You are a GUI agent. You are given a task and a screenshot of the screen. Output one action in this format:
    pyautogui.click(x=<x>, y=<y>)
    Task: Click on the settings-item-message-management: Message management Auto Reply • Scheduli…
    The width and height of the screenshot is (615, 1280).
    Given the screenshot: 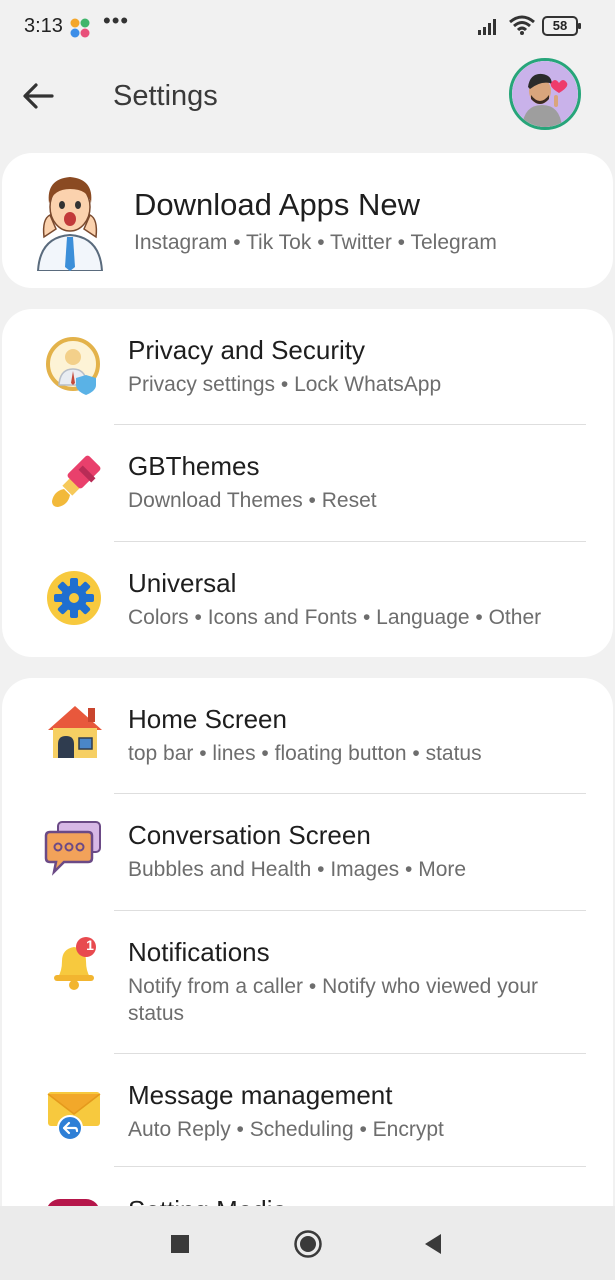 What is the action you would take?
    pyautogui.click(x=307, y=1110)
    